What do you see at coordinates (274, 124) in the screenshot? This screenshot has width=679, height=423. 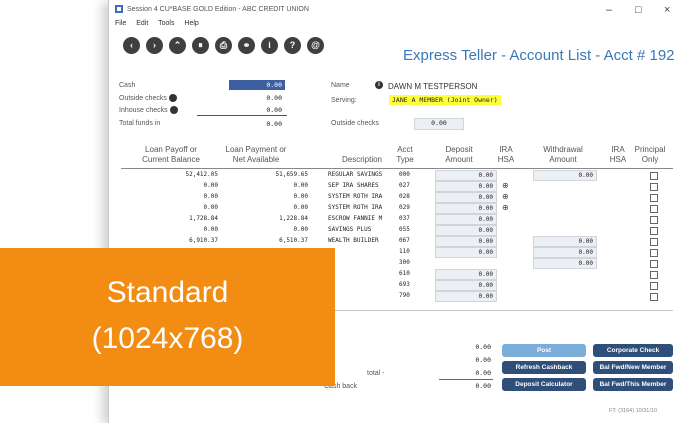 I see `total-funds-value: 0.00` at bounding box center [274, 124].